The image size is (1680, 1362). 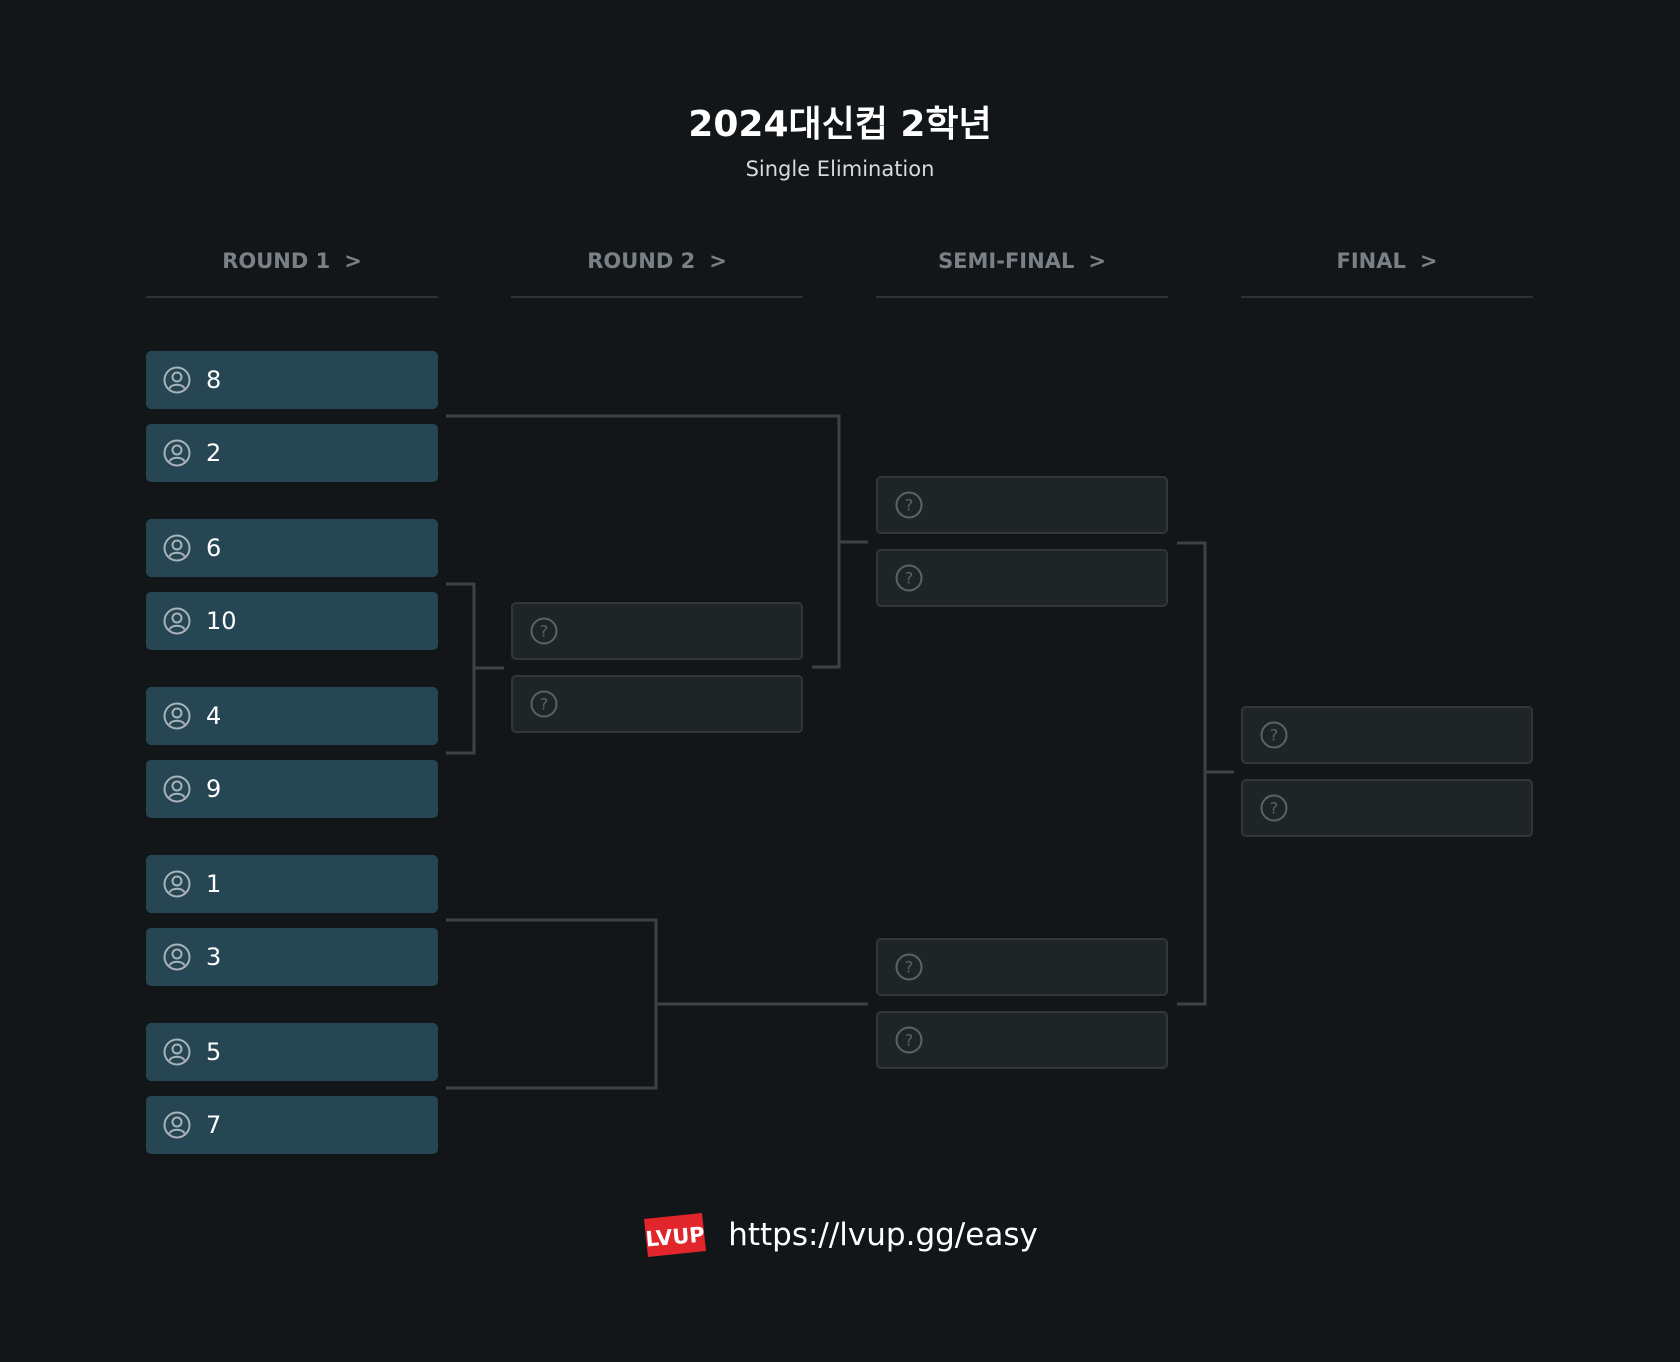 I want to click on team-name: 6, so click(x=214, y=548).